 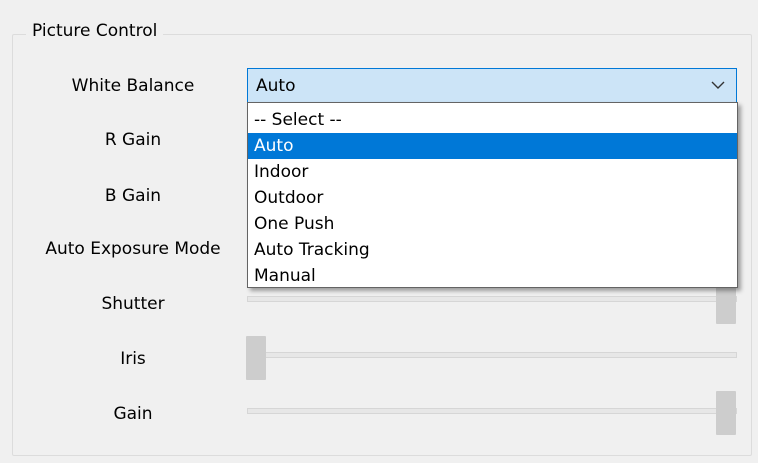 What do you see at coordinates (133, 359) in the screenshot?
I see `iris-label: Iris` at bounding box center [133, 359].